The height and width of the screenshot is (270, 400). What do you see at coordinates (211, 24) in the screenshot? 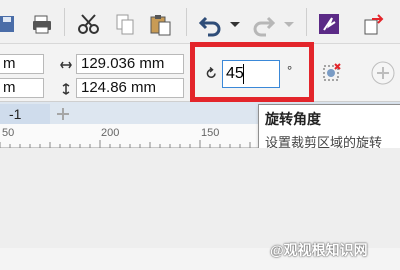
I see `undo-icon` at bounding box center [211, 24].